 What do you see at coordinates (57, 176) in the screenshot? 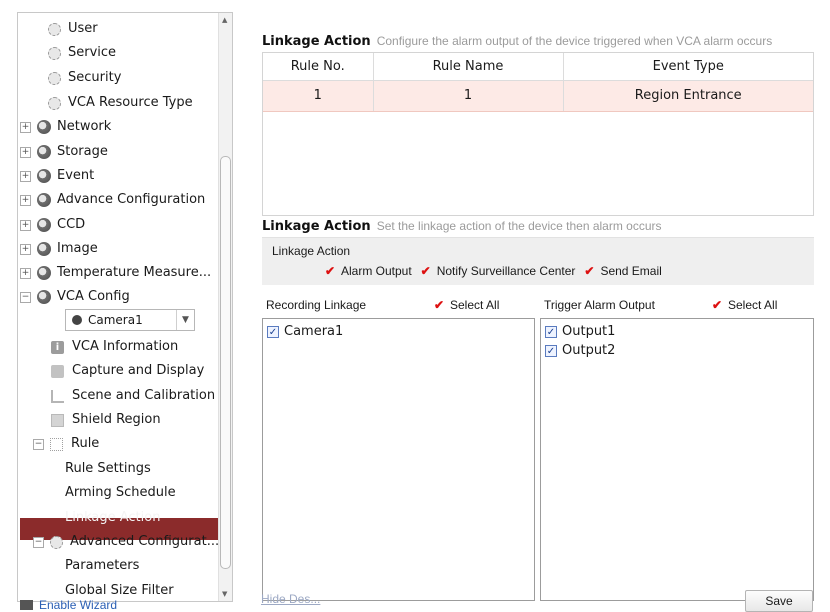
I see `tree-item-event: + Event` at bounding box center [57, 176].